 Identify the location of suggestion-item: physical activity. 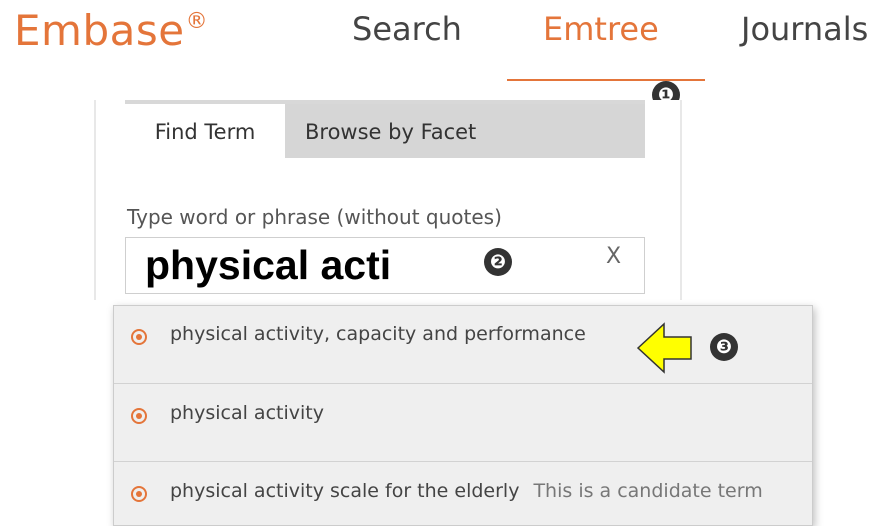
(463, 423).